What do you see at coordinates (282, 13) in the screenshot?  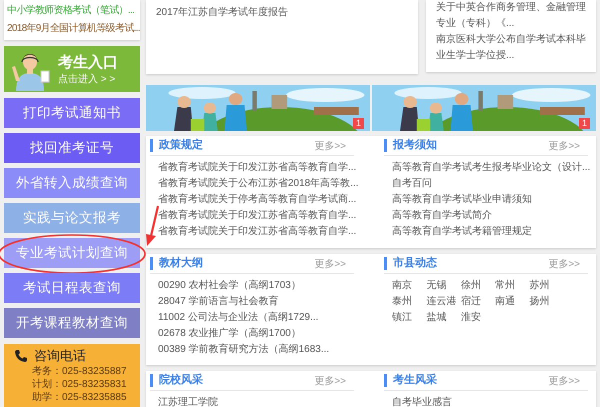 I see `news-link: 2017年江苏自学考试年度报告` at bounding box center [282, 13].